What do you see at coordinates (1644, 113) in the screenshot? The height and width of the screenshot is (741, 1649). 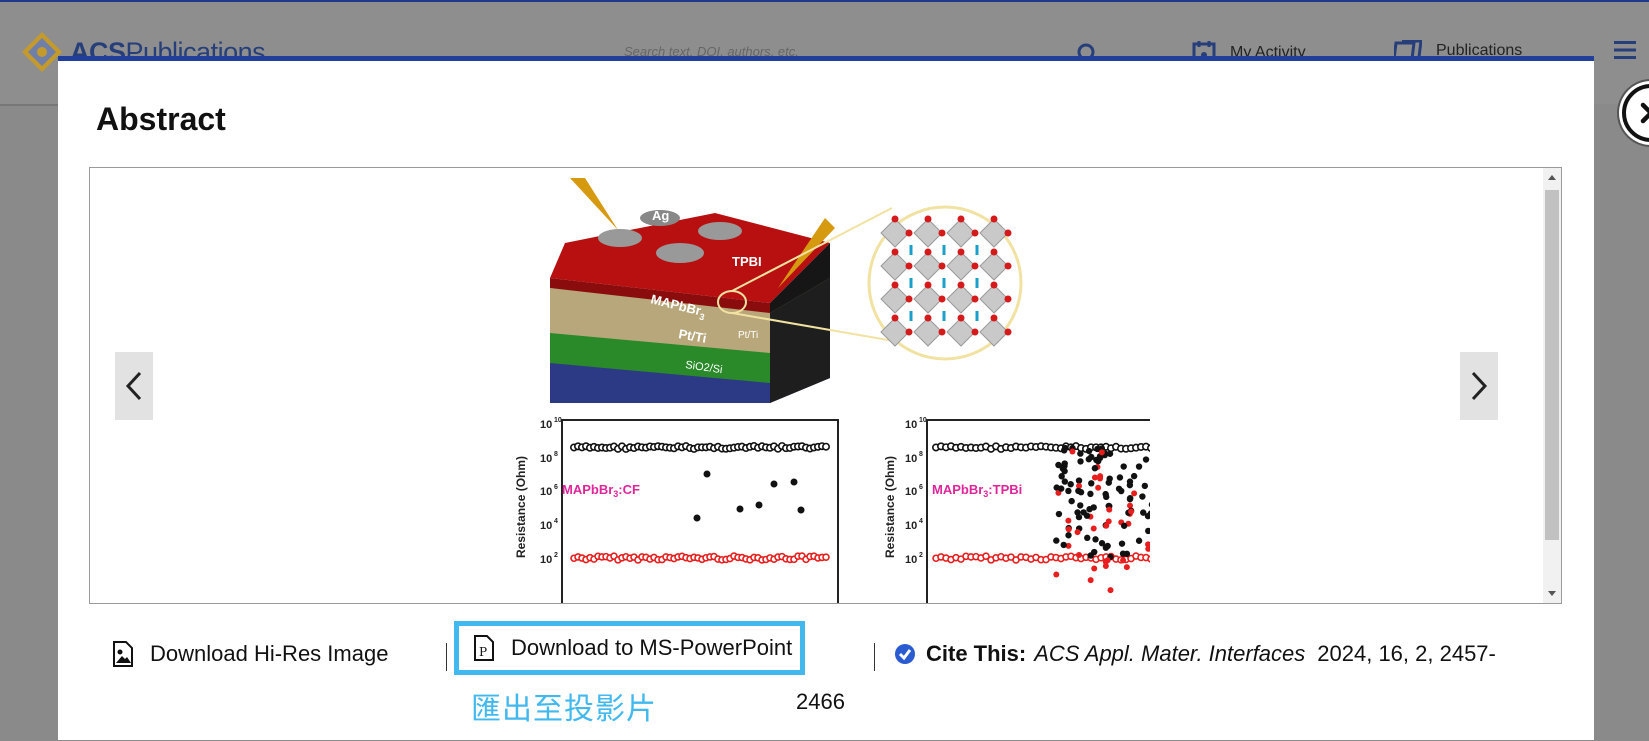 I see `close-icon` at bounding box center [1644, 113].